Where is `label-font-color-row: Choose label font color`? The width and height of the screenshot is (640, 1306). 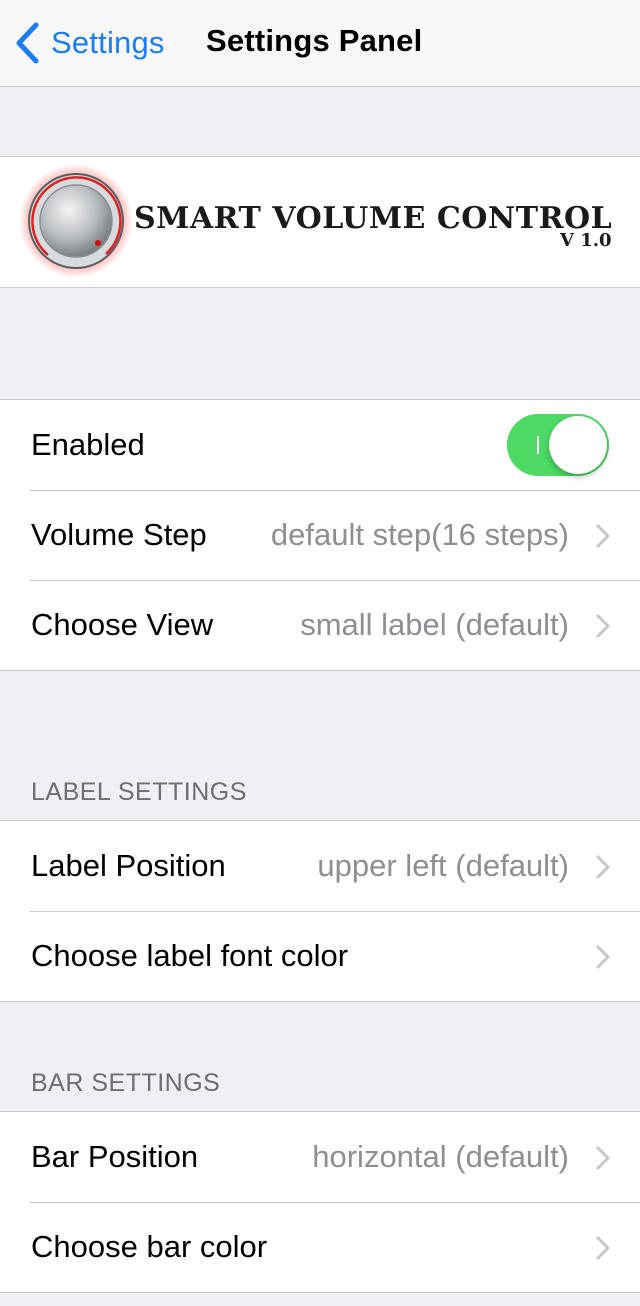
label-font-color-row: Choose label font color is located at coordinates (320, 956).